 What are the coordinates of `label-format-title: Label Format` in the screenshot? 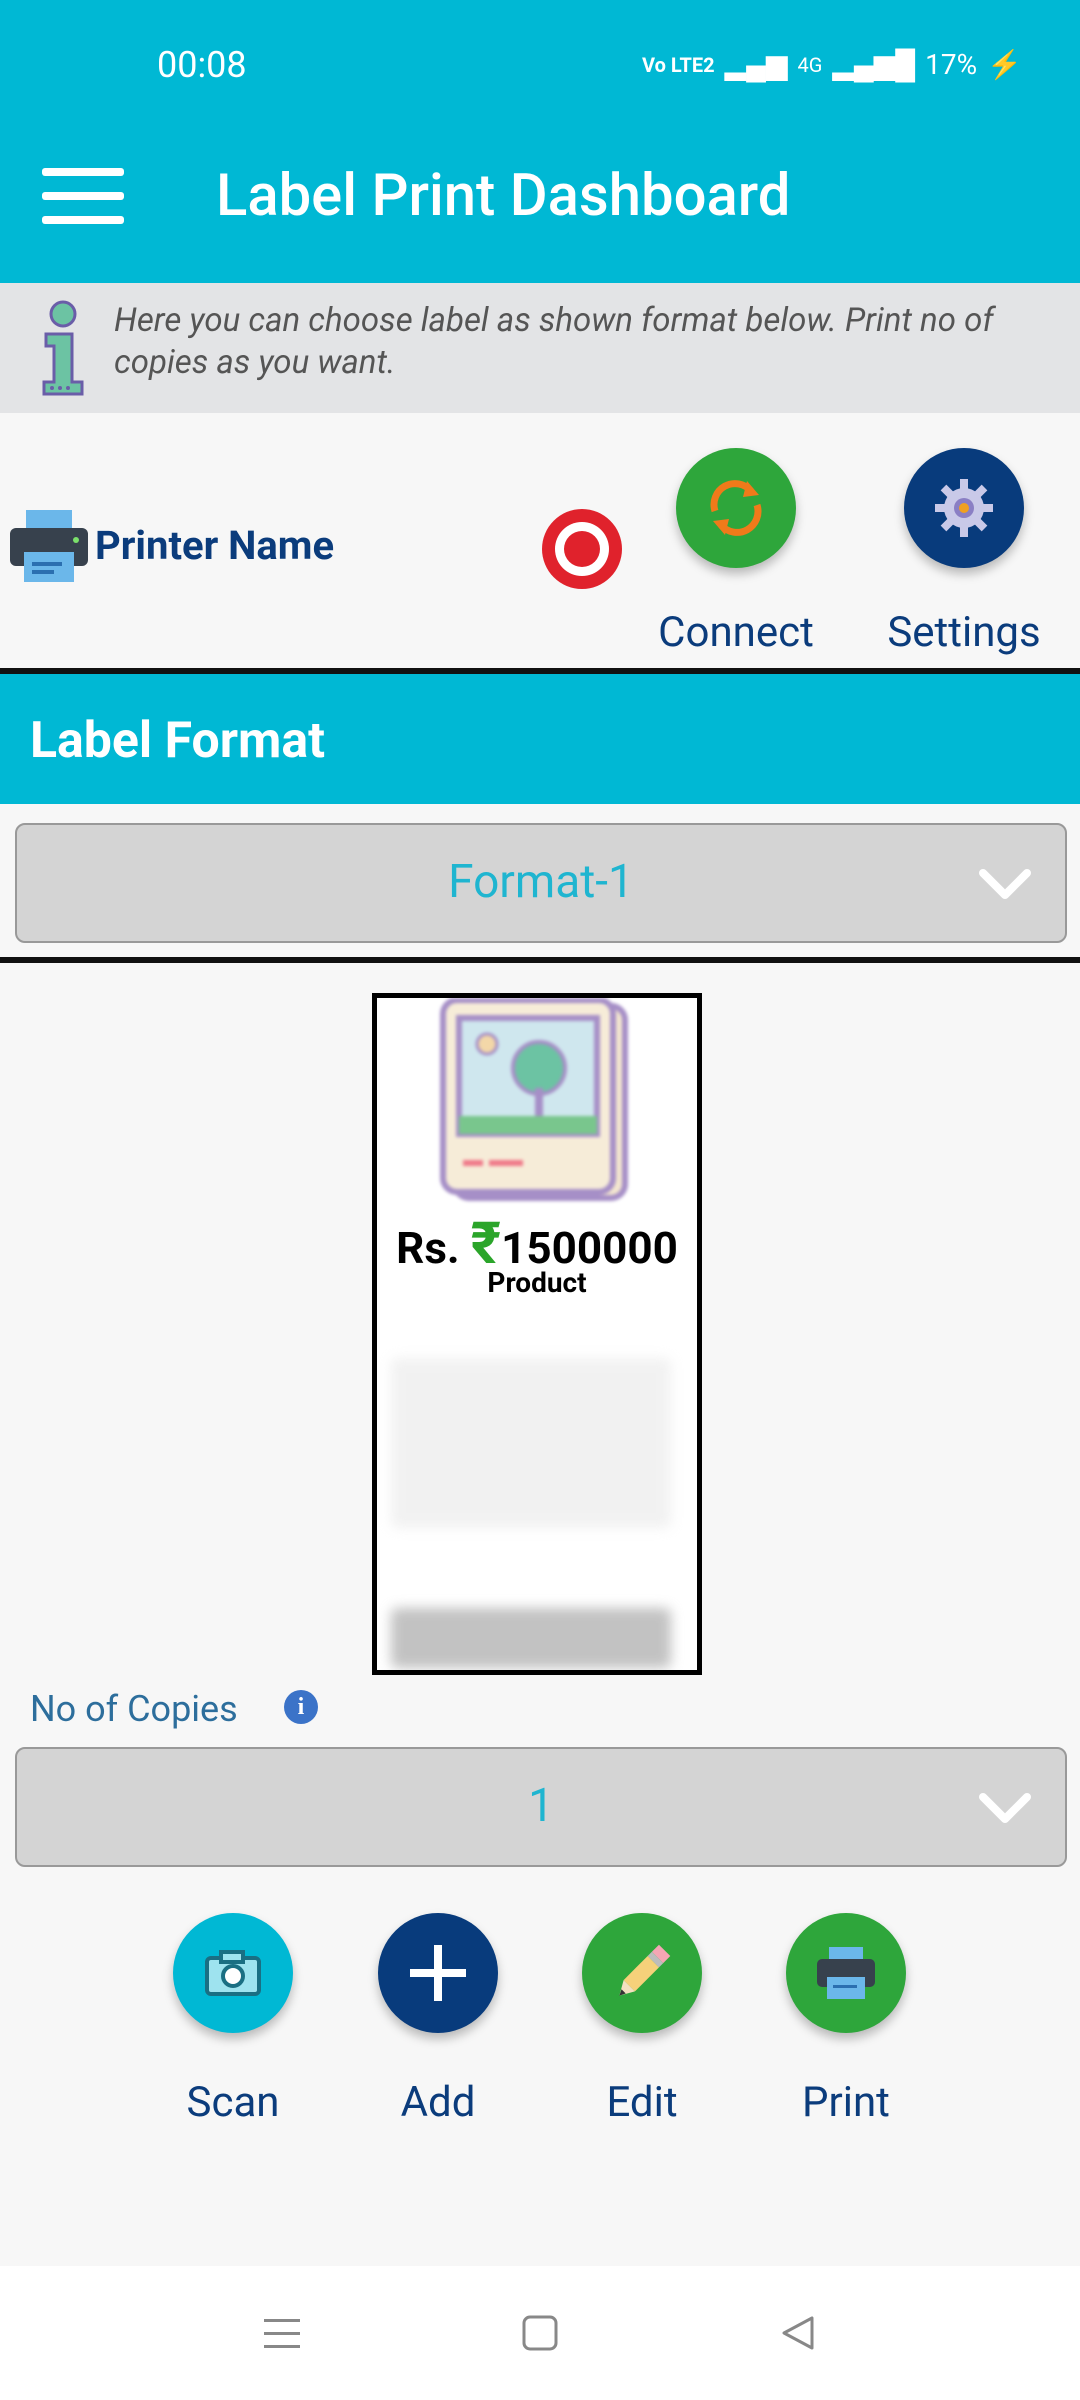 It's located at (178, 741).